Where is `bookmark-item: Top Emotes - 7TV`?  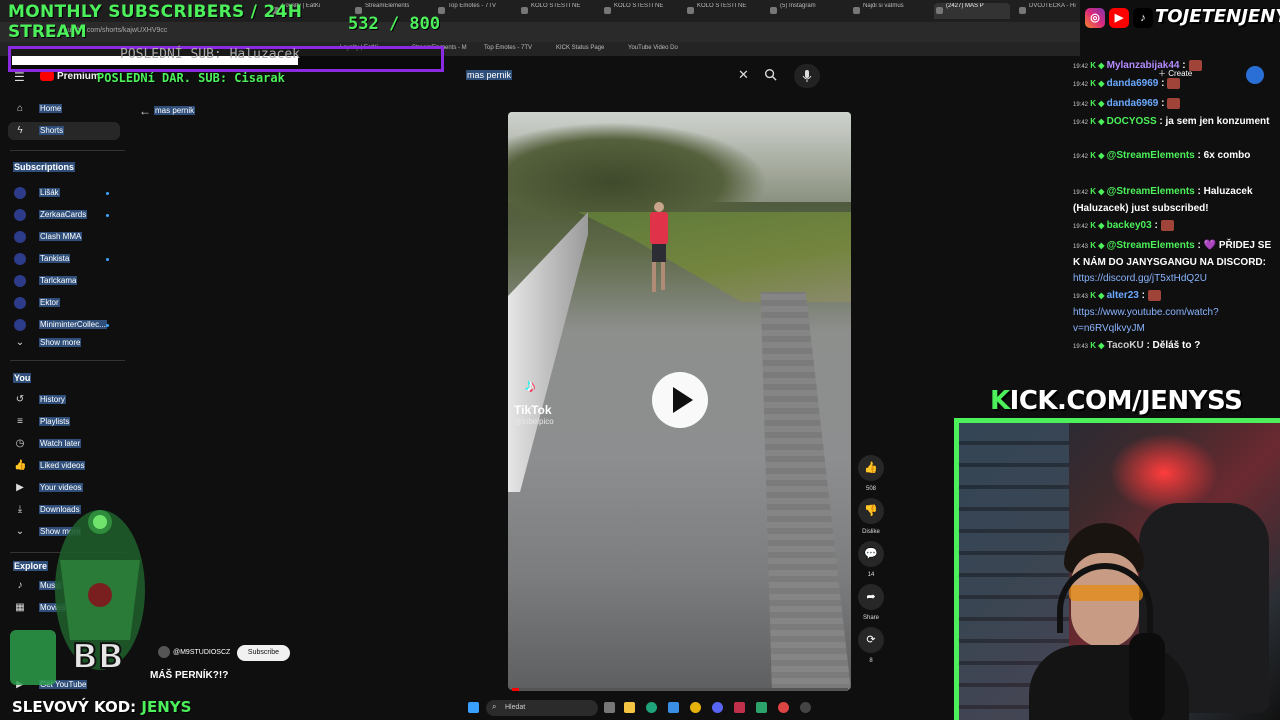
bookmark-item: Top Emotes - 7TV is located at coordinates (508, 48).